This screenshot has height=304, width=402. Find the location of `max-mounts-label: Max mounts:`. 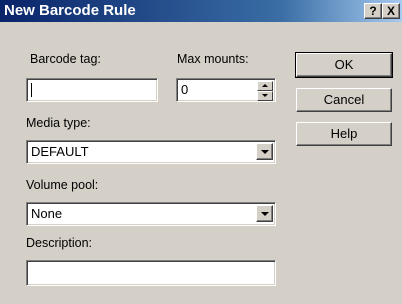

max-mounts-label: Max mounts: is located at coordinates (213, 59).